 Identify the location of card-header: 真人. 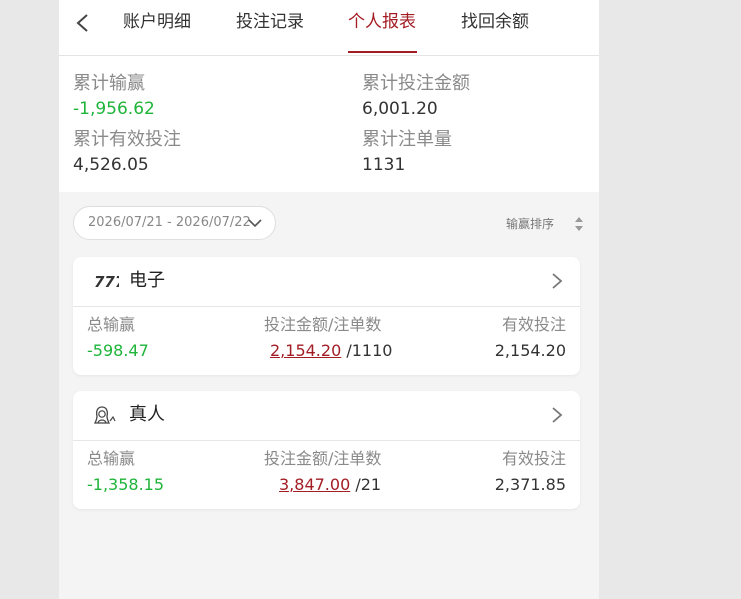
(326, 416).